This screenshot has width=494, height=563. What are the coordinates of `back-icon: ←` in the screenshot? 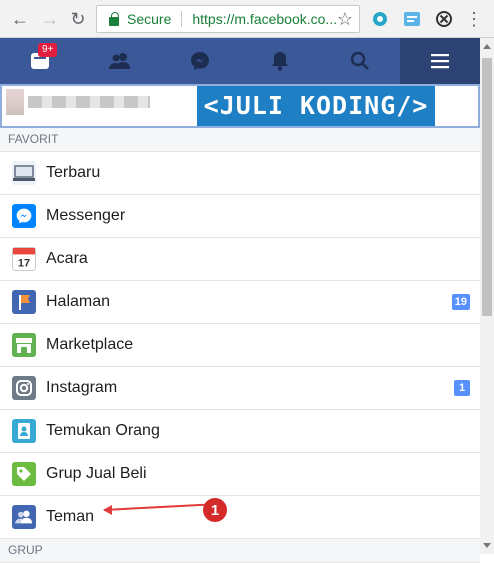 It's located at (20, 19).